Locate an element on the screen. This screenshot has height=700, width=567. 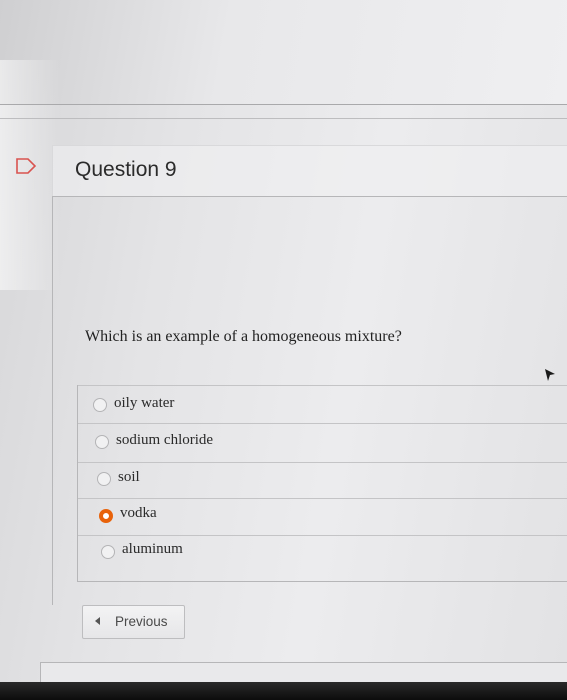
answer-label: vodka is located at coordinates (138, 513).